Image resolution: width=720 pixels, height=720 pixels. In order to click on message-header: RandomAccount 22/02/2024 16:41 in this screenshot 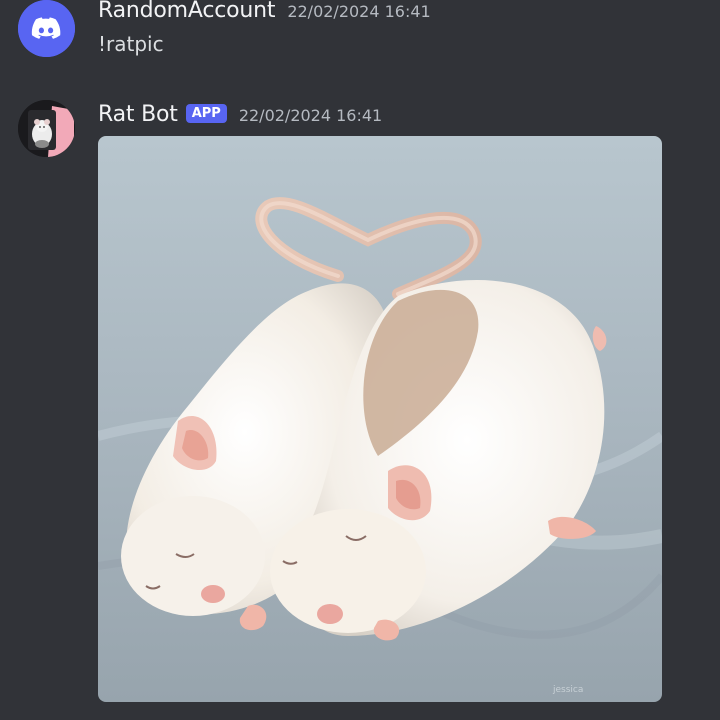, I will do `click(264, 11)`.